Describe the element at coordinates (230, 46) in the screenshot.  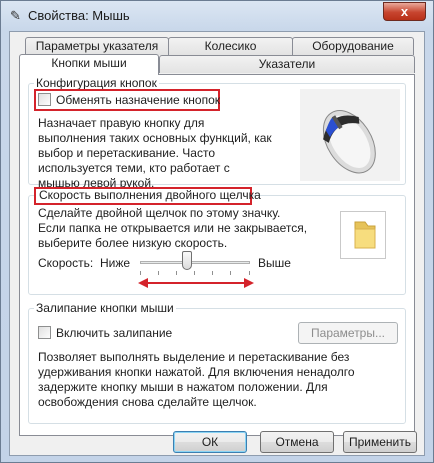
I see `tab-wheel: Колесико` at that location.